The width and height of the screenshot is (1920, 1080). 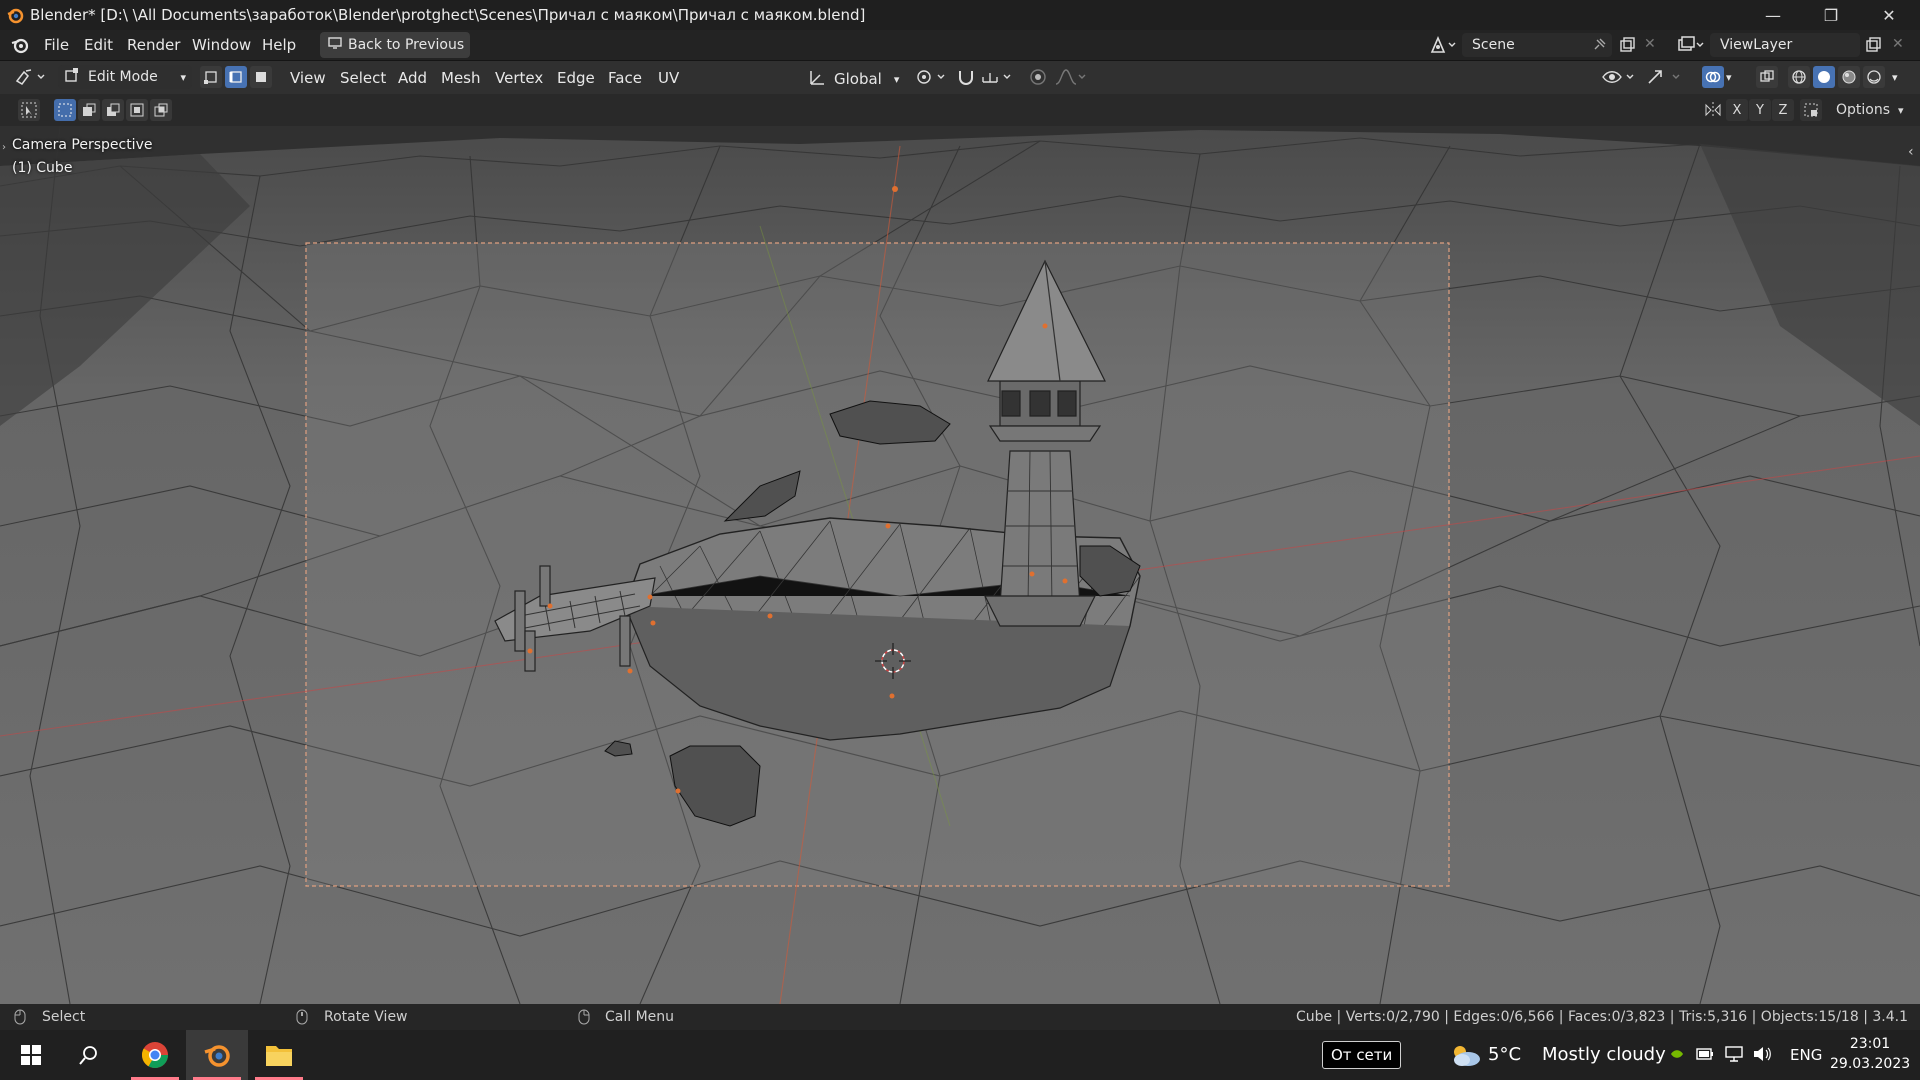 What do you see at coordinates (72, 77) in the screenshot?
I see `edit-mode-icon` at bounding box center [72, 77].